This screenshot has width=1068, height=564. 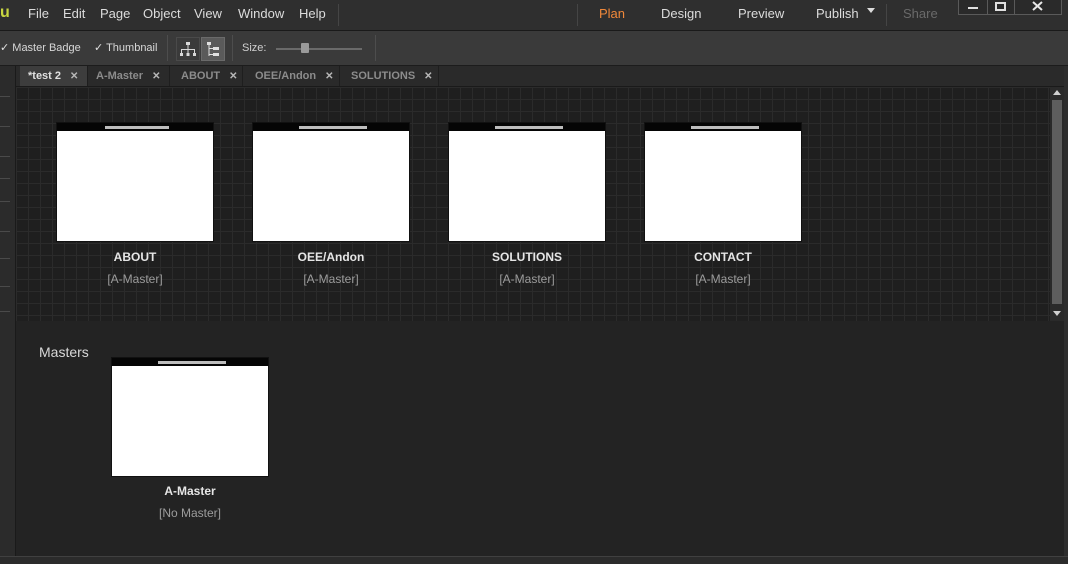 I want to click on menu-divider, so click(x=338, y=15).